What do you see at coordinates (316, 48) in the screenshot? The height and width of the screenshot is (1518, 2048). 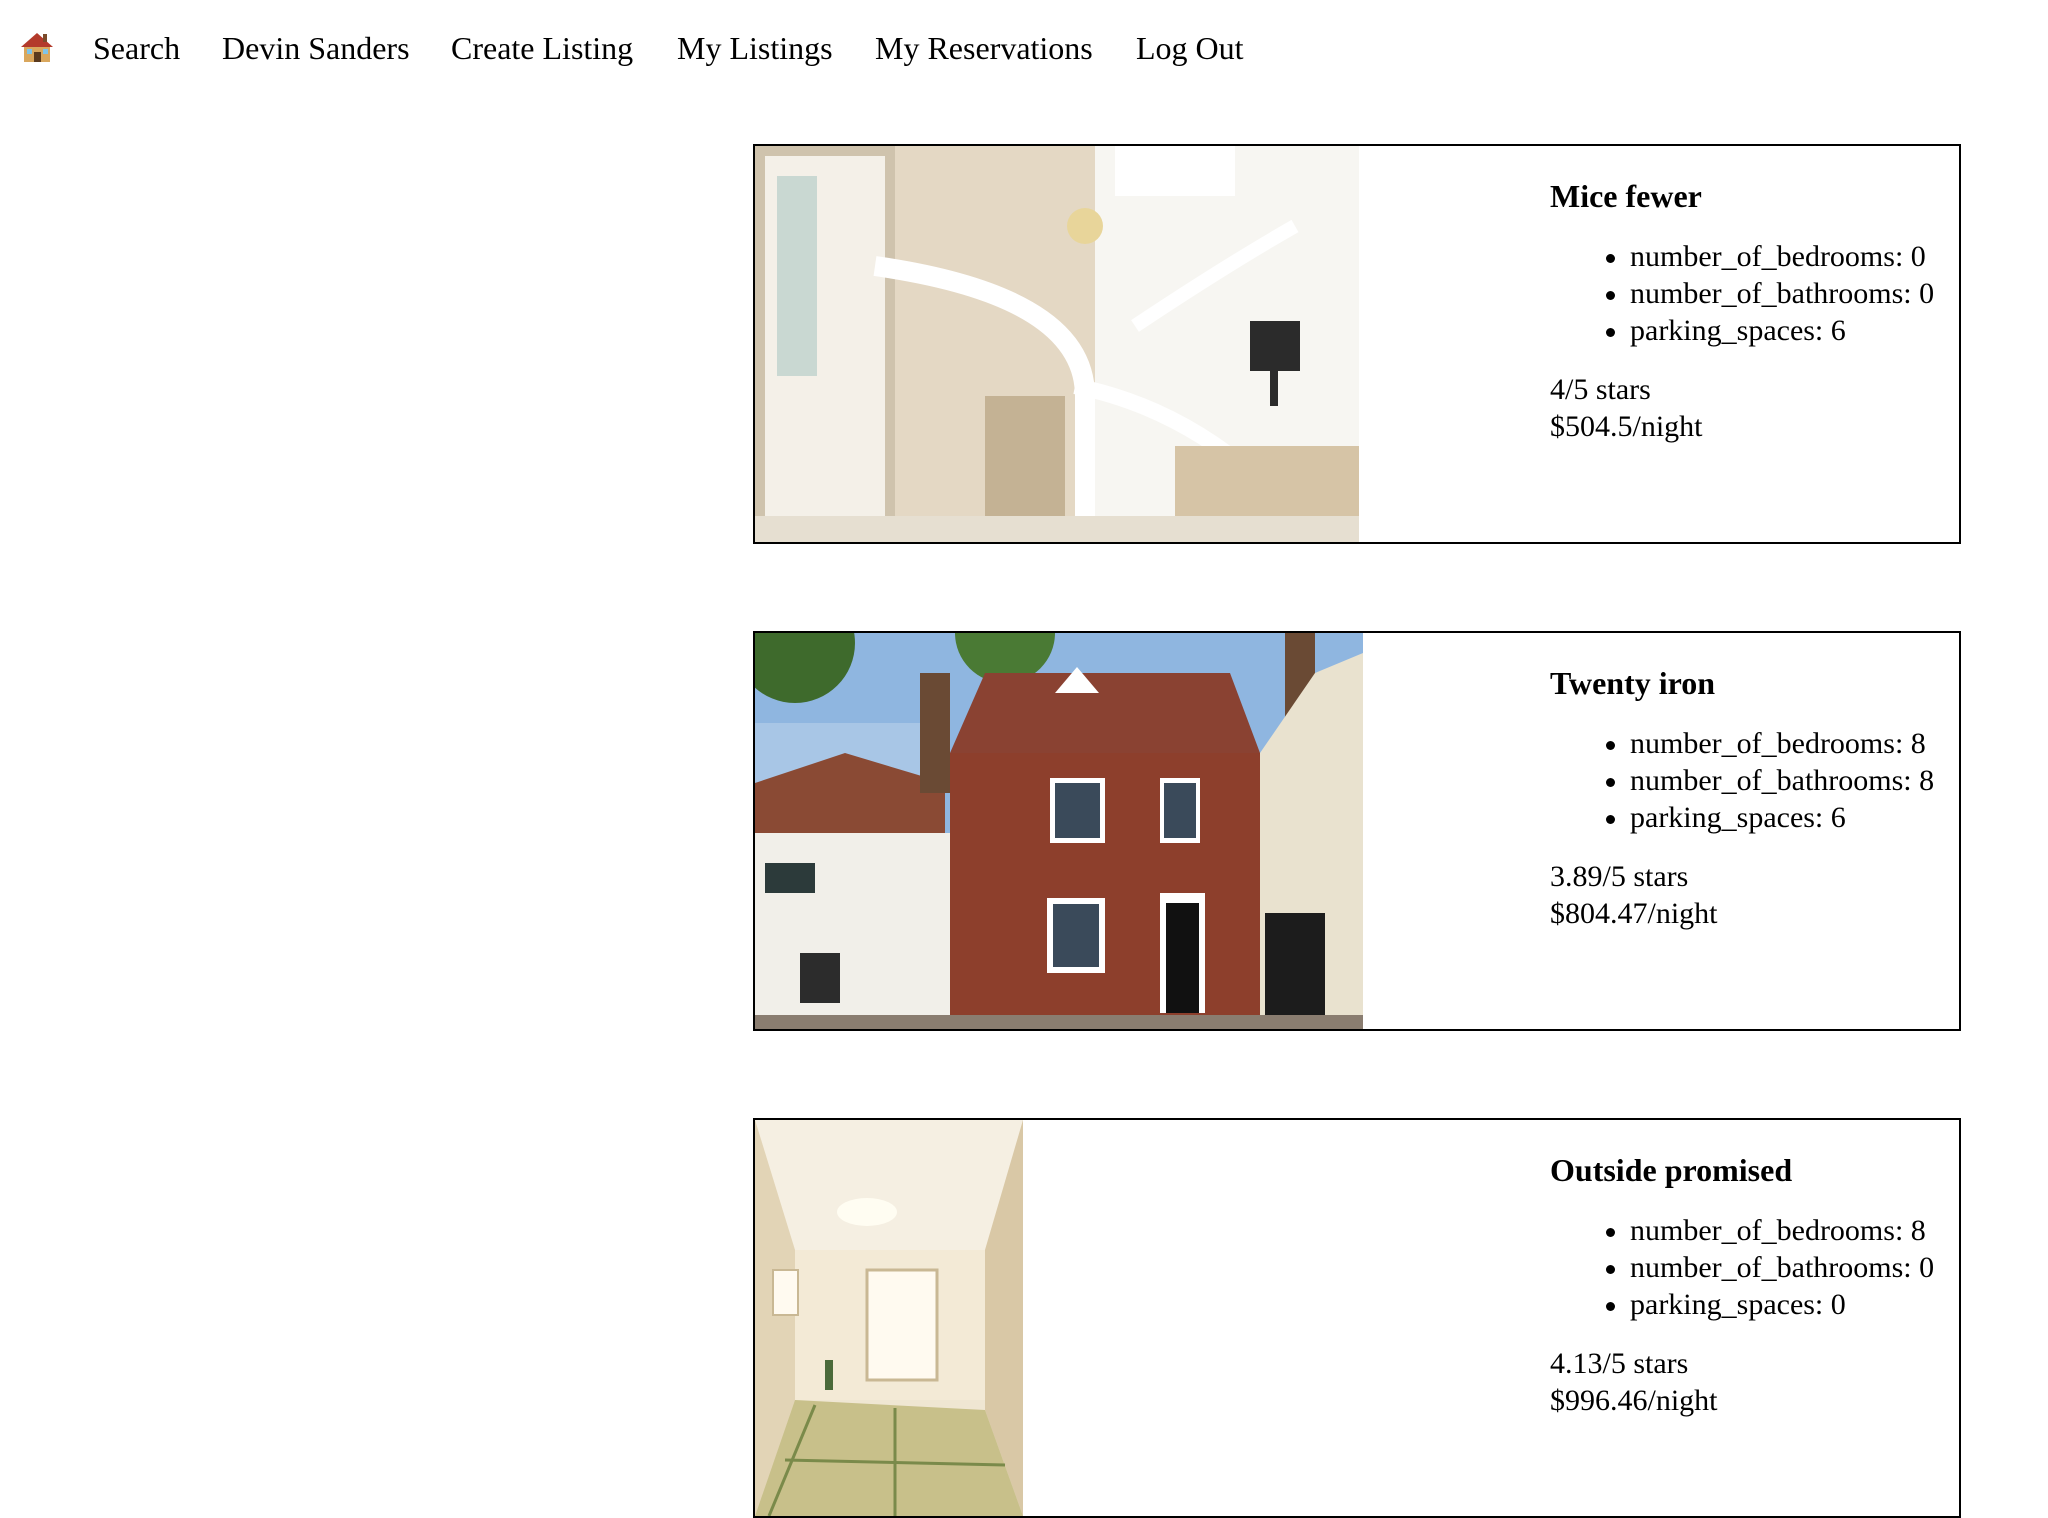 I see `nav-profile-link: Devin Sanders` at bounding box center [316, 48].